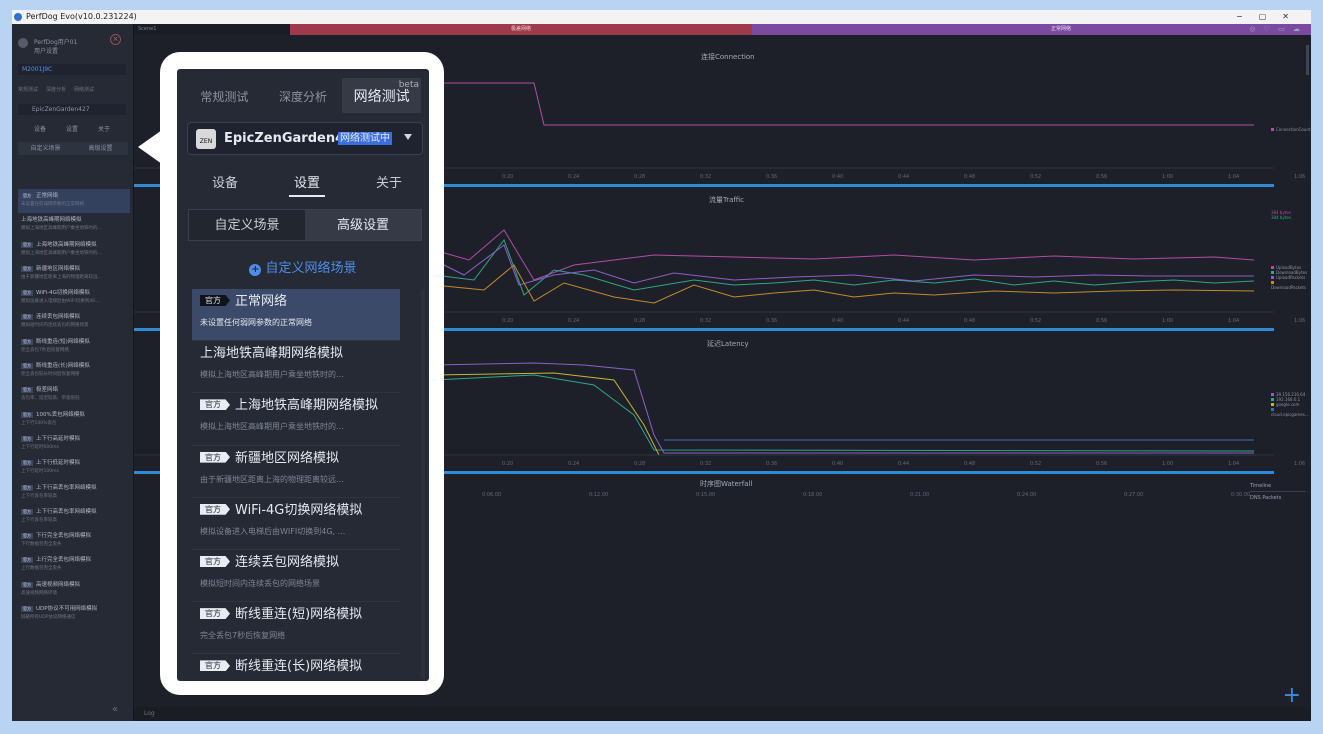 The height and width of the screenshot is (734, 1323). Describe the element at coordinates (843, 265) in the screenshot. I see `traffic-packets-line` at that location.